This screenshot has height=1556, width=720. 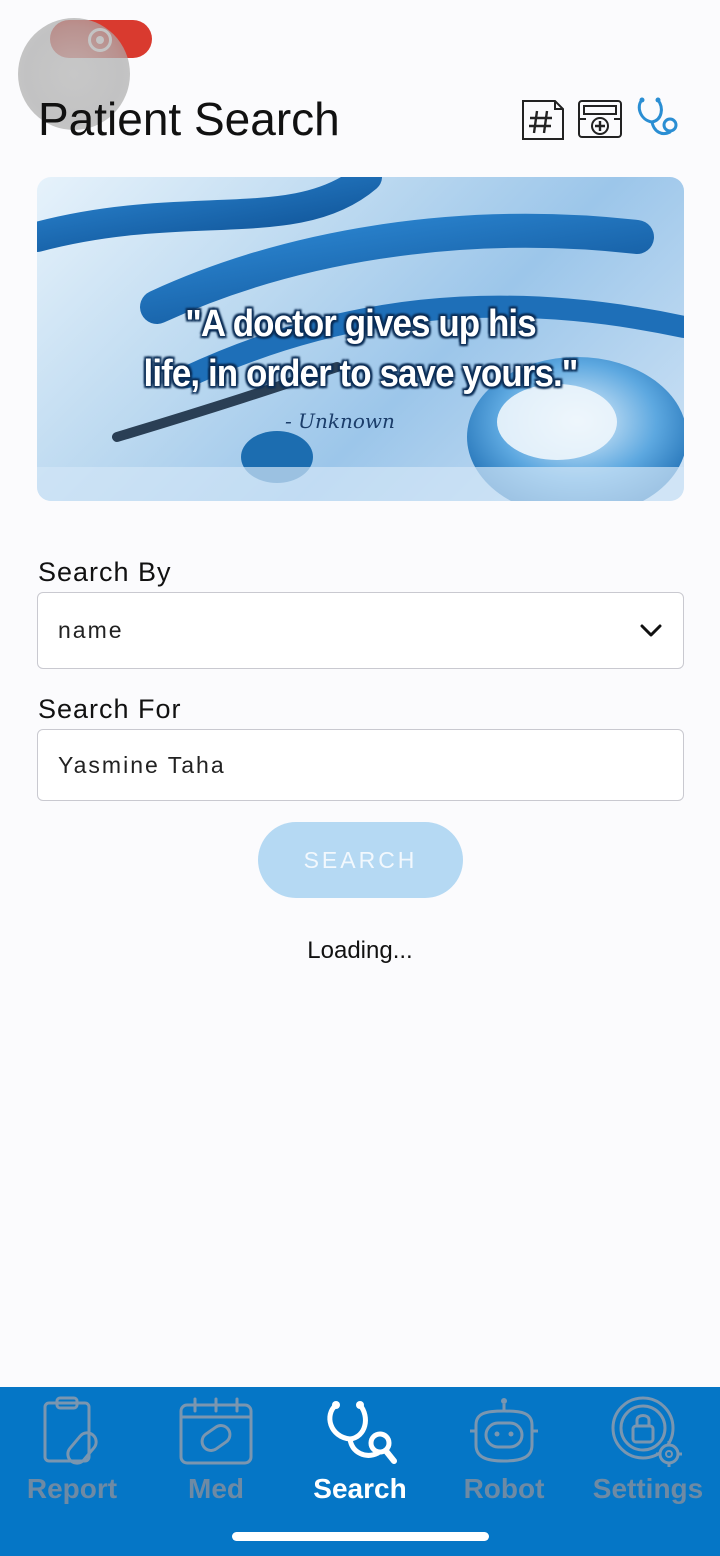 I want to click on tab-med: Med, so click(x=216, y=1447).